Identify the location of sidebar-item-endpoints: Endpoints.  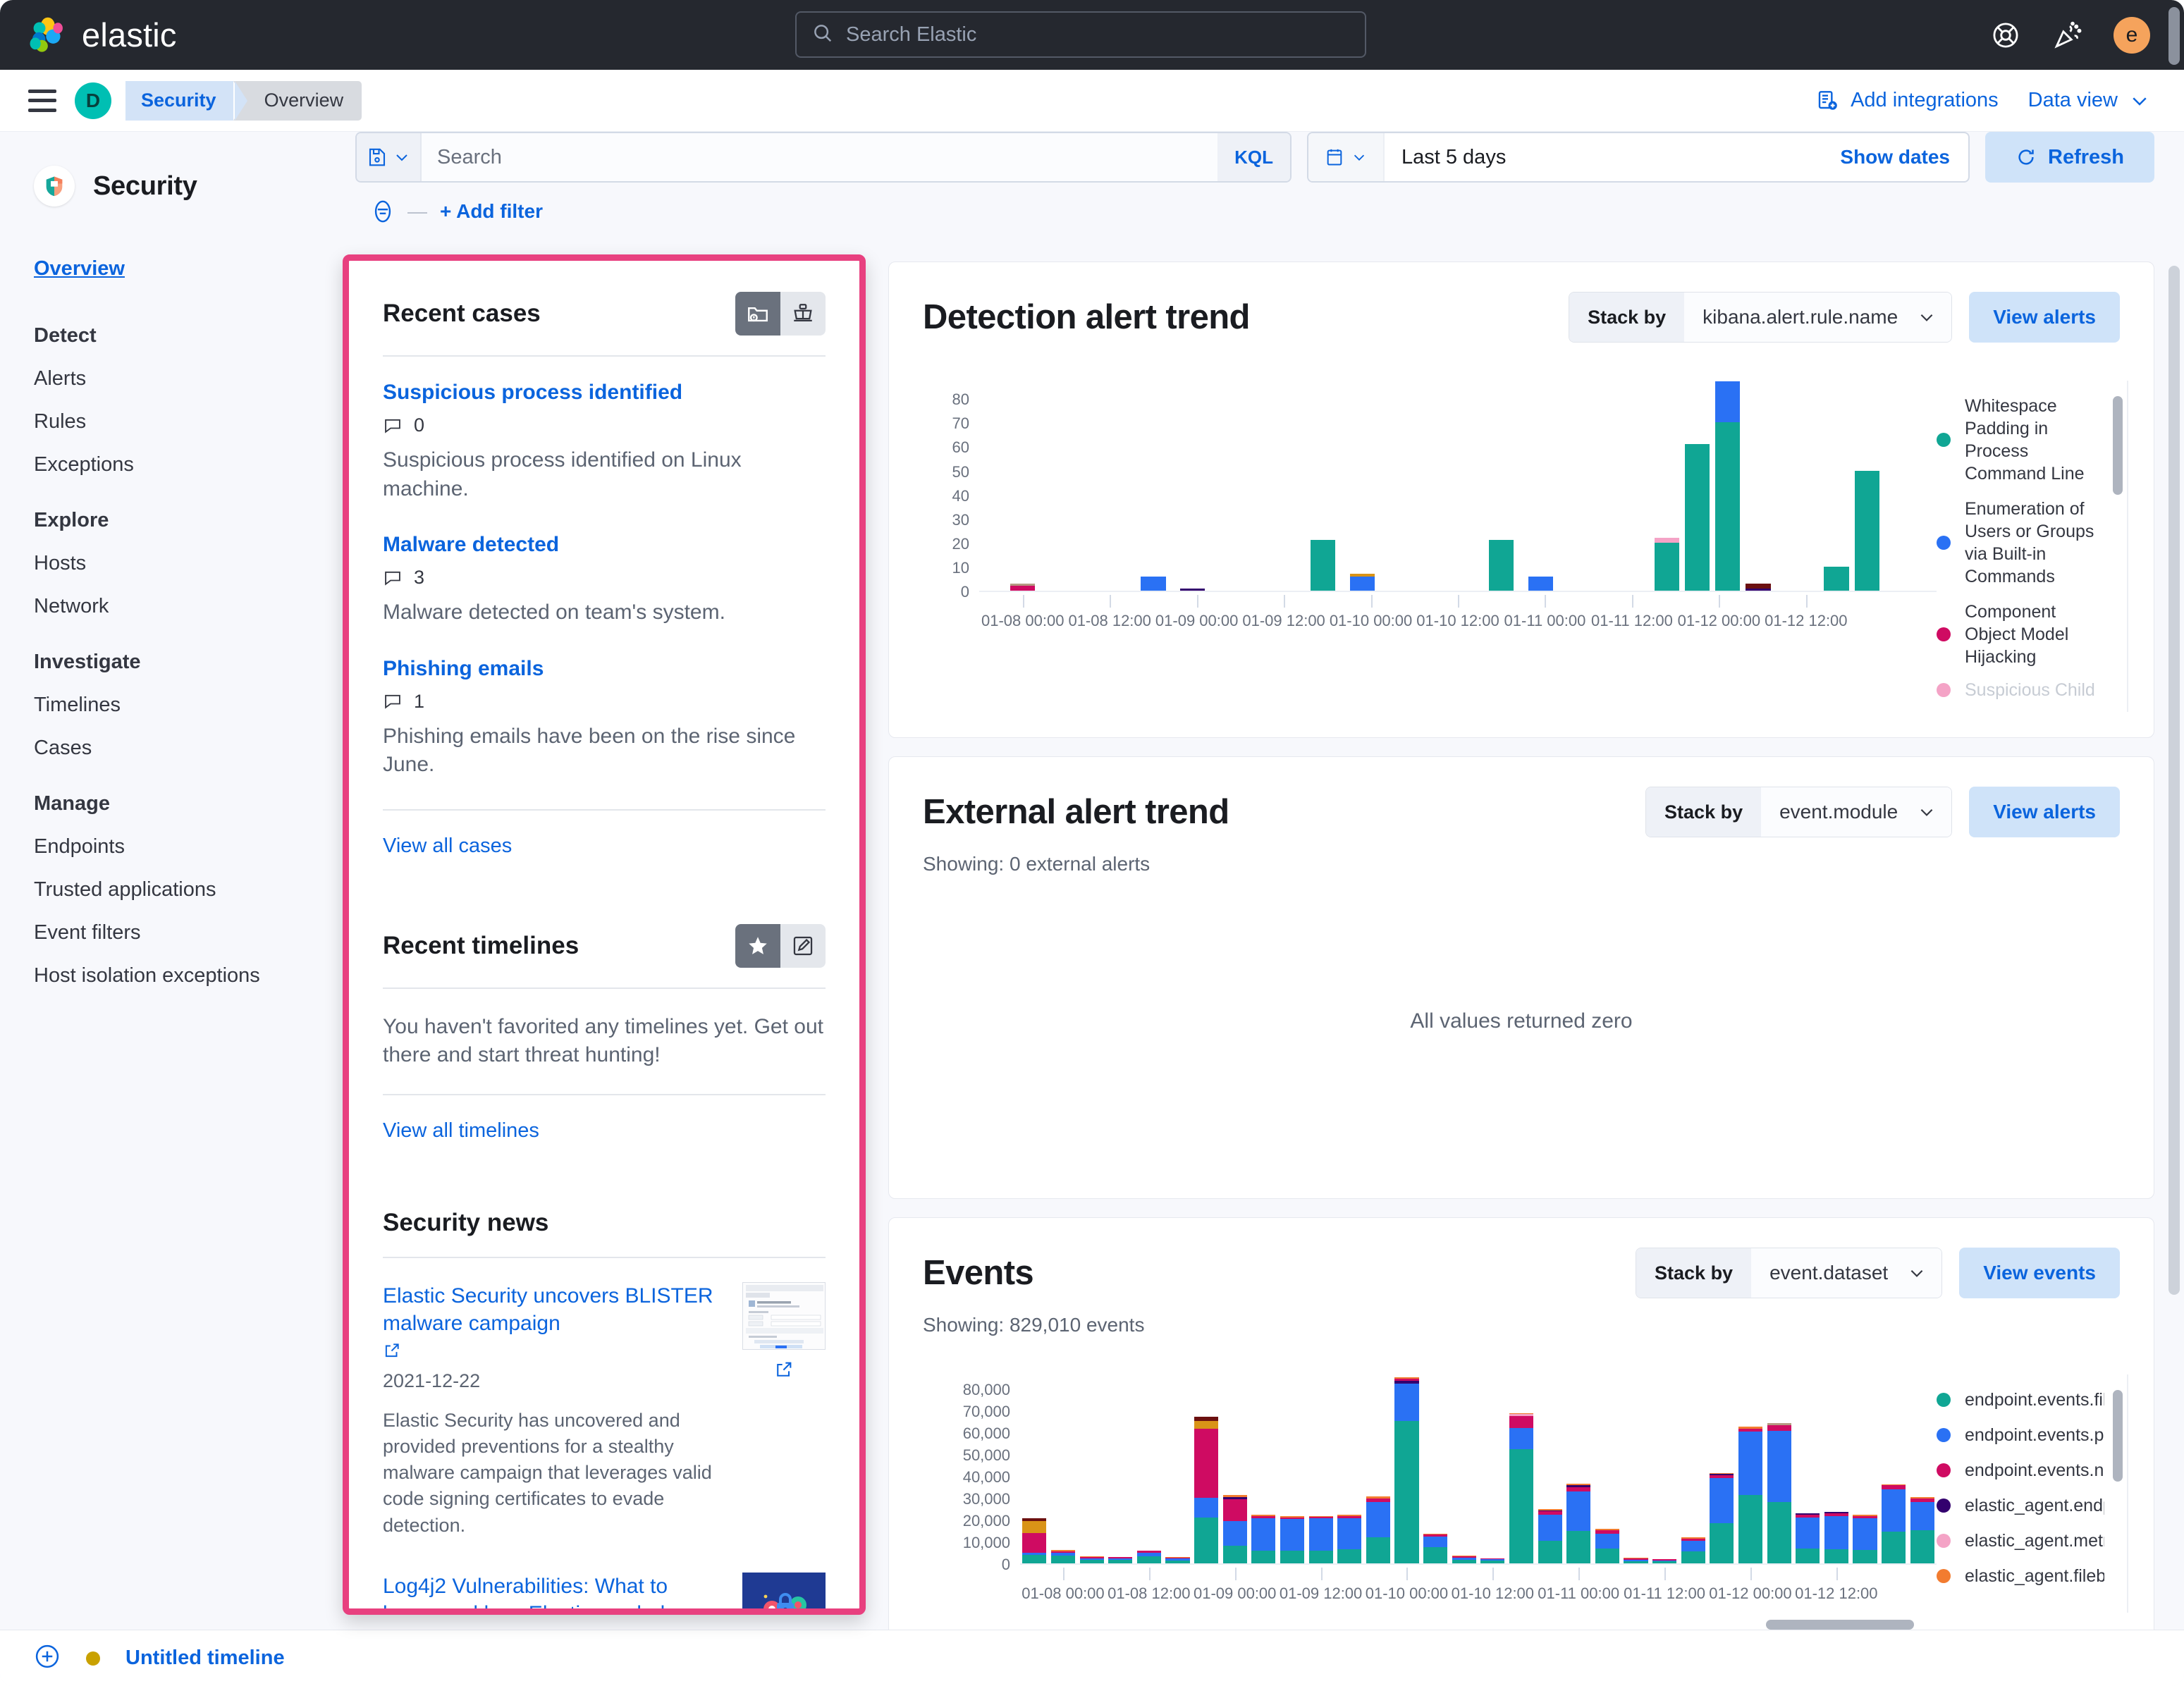
(191, 847).